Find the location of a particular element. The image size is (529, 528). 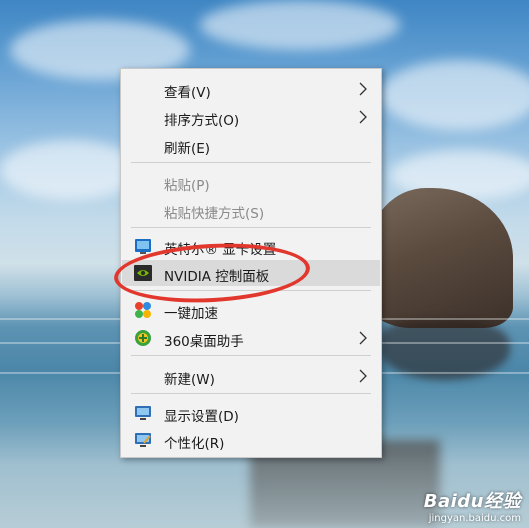

menu-item-refresh: 刷新(E) is located at coordinates (251, 145).